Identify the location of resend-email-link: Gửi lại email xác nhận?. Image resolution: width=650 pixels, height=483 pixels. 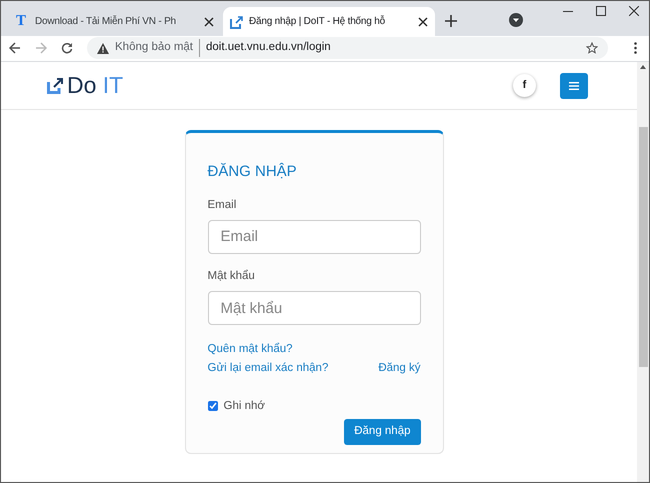
(268, 369).